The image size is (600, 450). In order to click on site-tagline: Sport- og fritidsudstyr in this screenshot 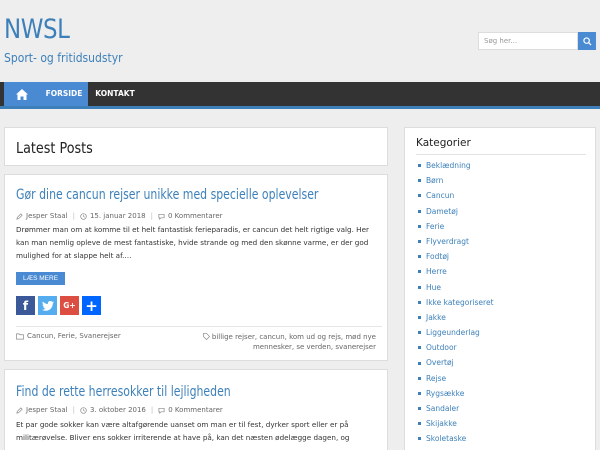, I will do `click(63, 58)`.